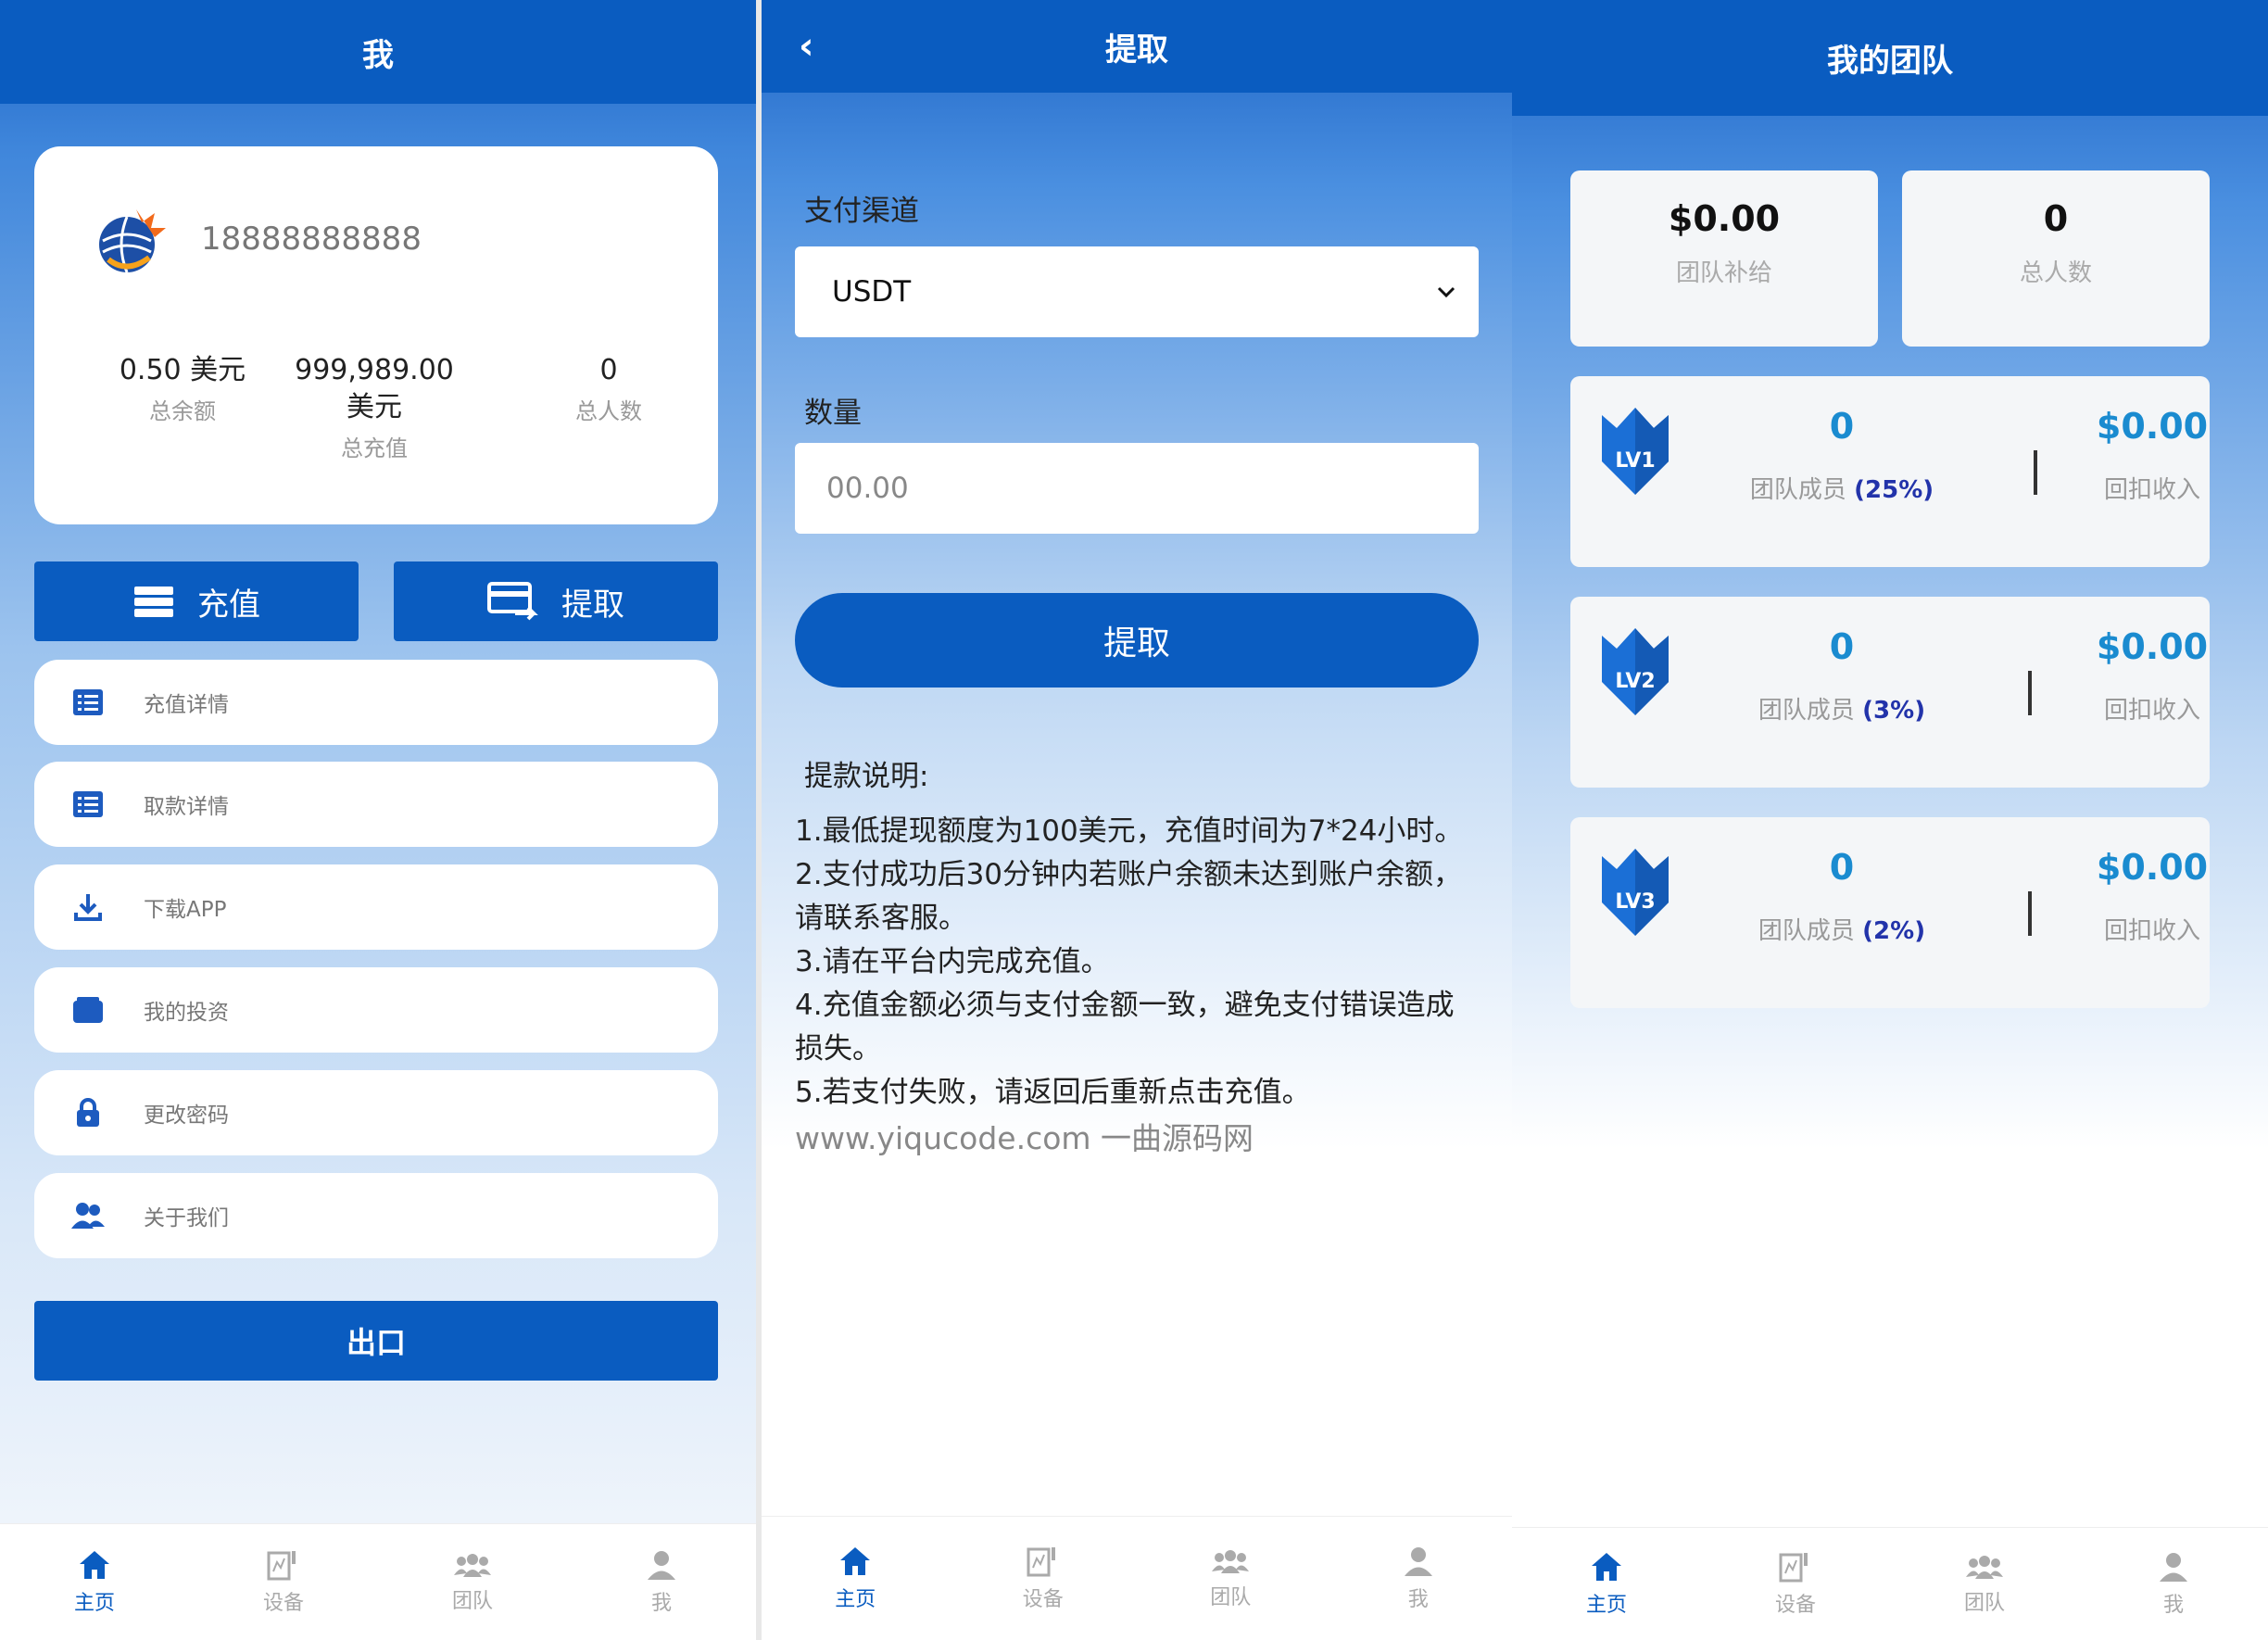 The height and width of the screenshot is (1640, 2268). I want to click on menu-download-app: 下载APP, so click(376, 907).